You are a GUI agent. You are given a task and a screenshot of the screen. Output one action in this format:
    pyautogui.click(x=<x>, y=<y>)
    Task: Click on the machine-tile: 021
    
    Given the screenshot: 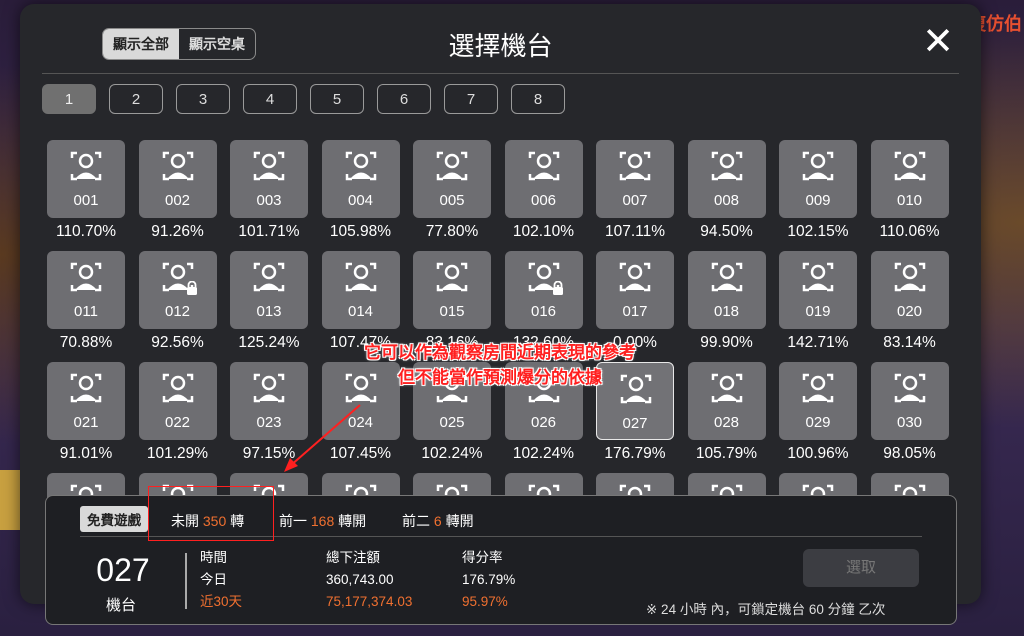 What is the action you would take?
    pyautogui.click(x=86, y=401)
    